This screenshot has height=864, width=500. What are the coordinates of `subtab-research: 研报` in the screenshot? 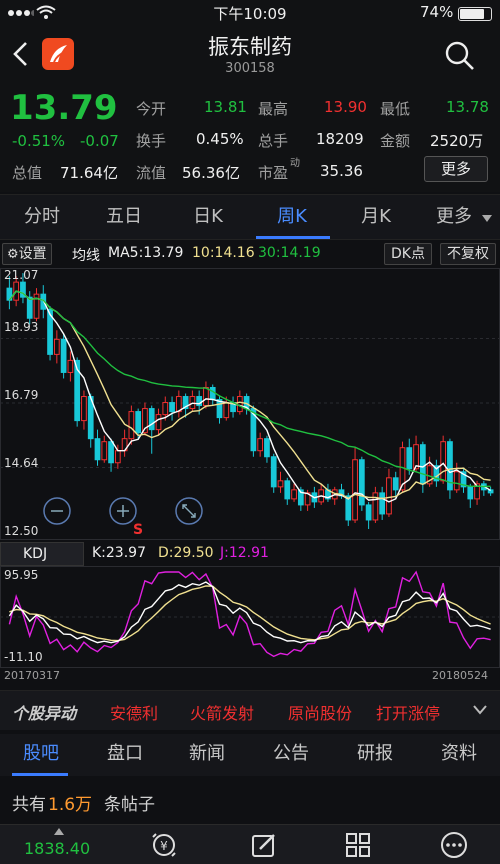 It's located at (375, 755).